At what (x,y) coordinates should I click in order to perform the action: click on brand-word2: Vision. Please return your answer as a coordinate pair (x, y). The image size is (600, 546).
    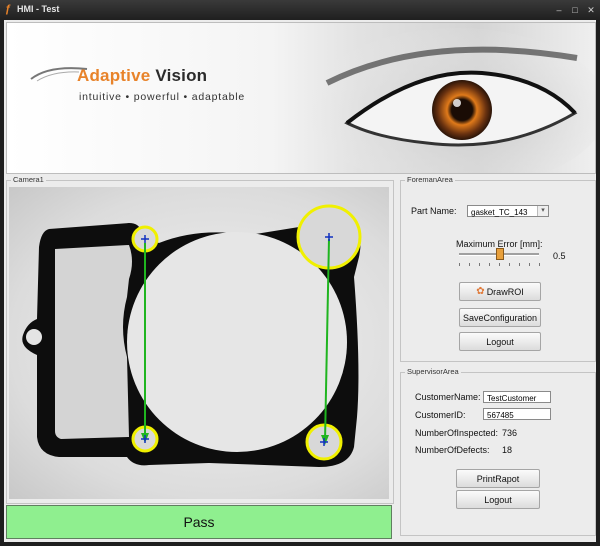
    Looking at the image, I should click on (181, 75).